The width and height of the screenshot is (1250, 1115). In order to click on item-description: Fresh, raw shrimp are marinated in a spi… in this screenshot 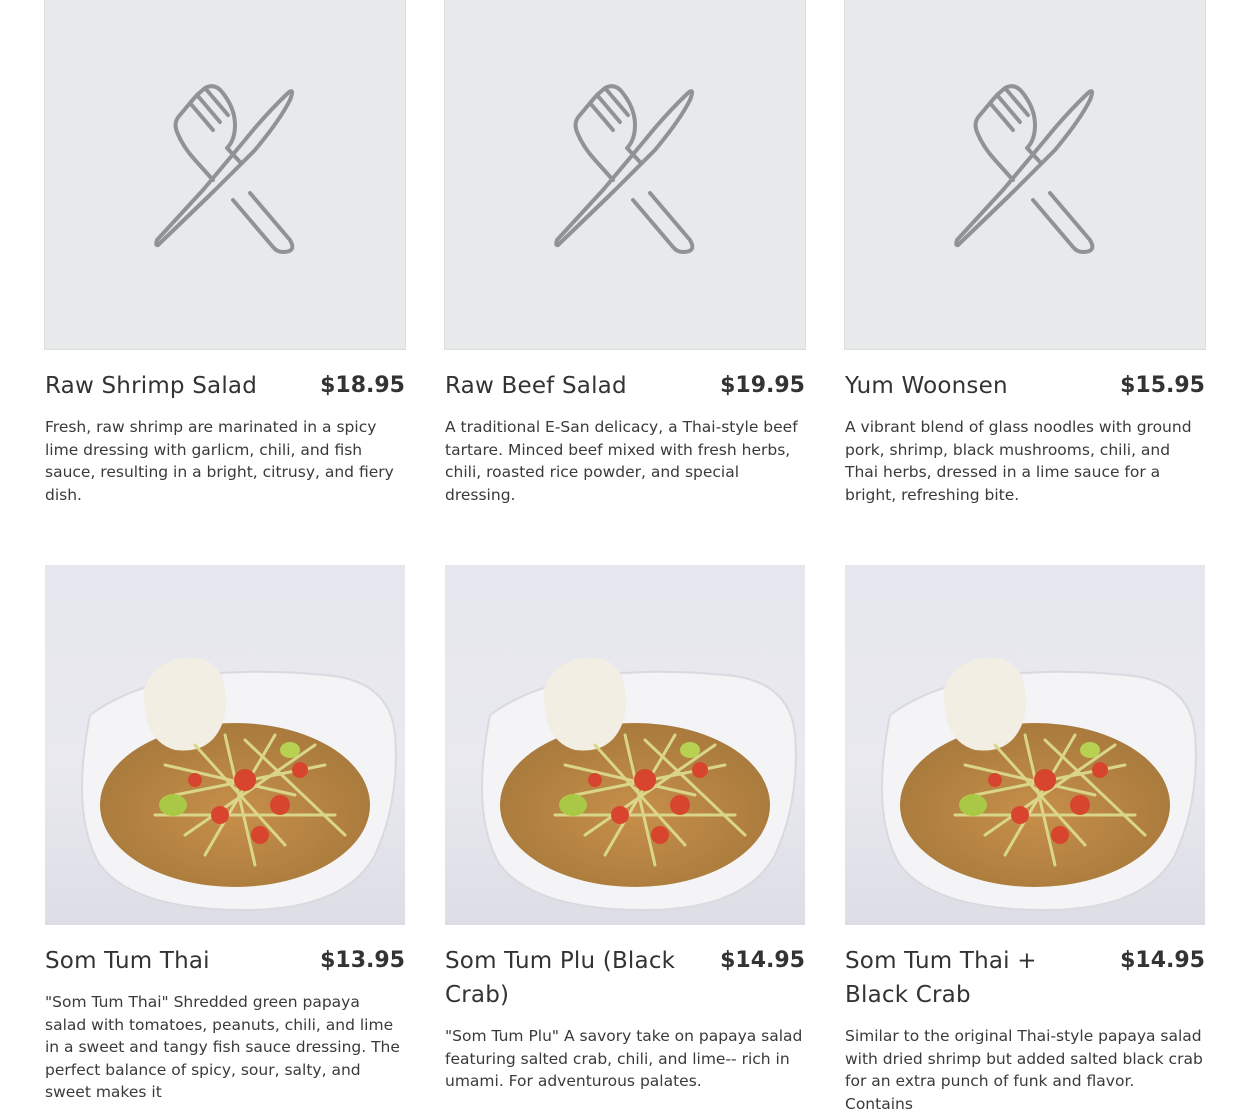, I will do `click(219, 461)`.